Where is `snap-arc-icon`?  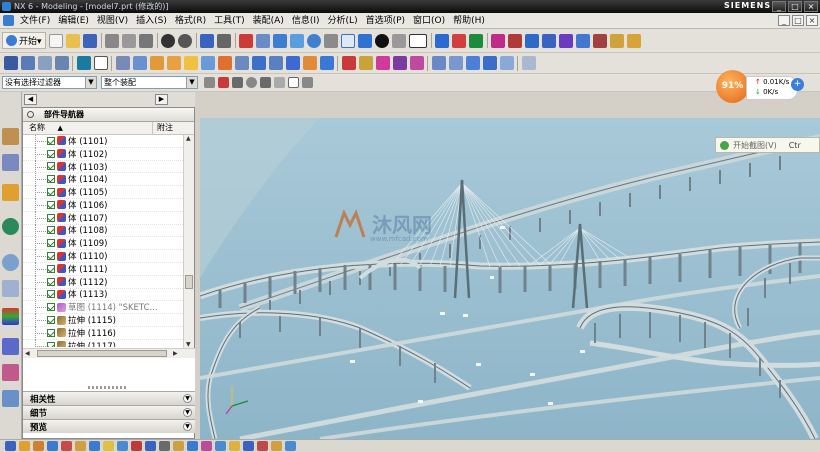
snap-arc-icon is located at coordinates (192, 446).